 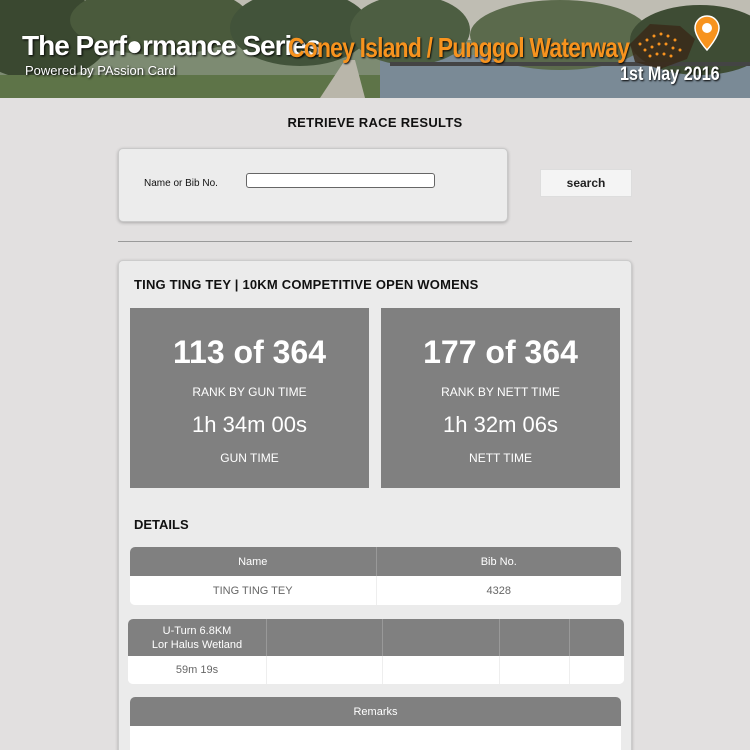 I want to click on remarks-cell, so click(x=375, y=738).